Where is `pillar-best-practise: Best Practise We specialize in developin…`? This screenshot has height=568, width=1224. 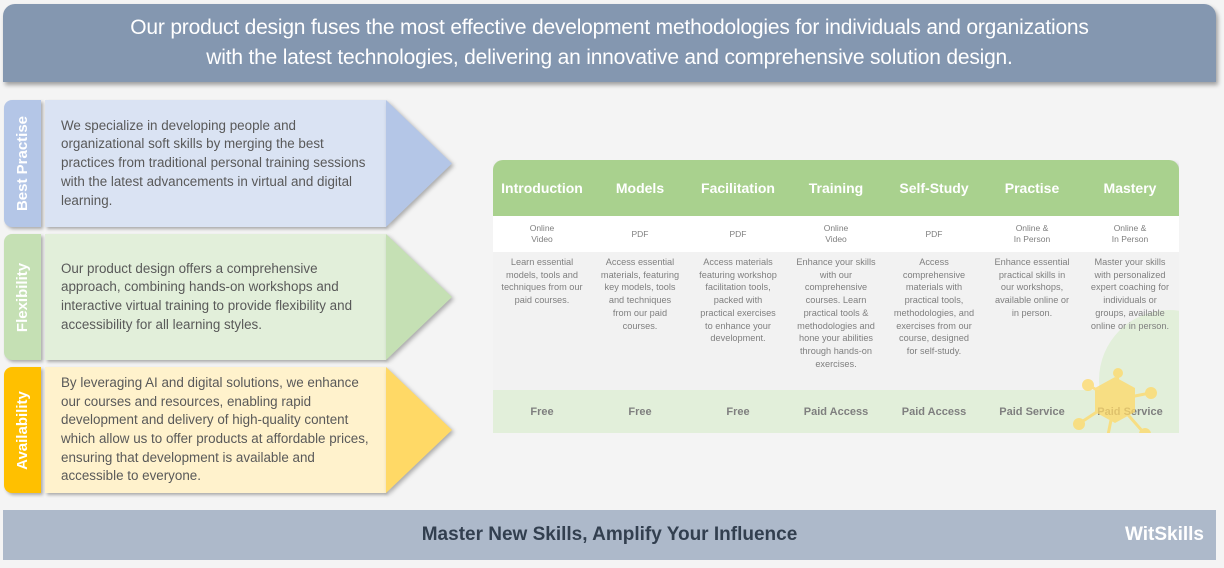
pillar-best-practise: Best Practise We specialize in developin… is located at coordinates (228, 163).